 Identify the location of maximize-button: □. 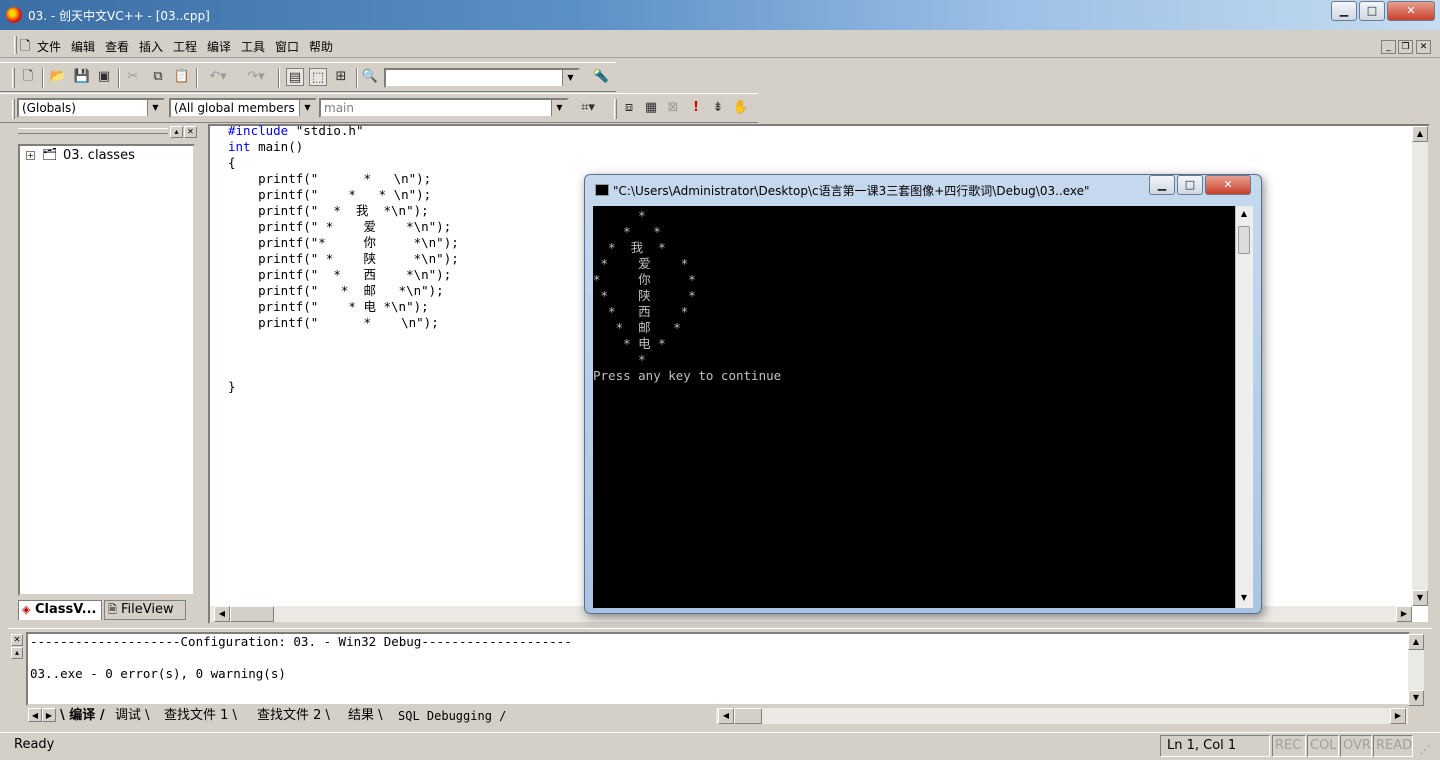
(1372, 11).